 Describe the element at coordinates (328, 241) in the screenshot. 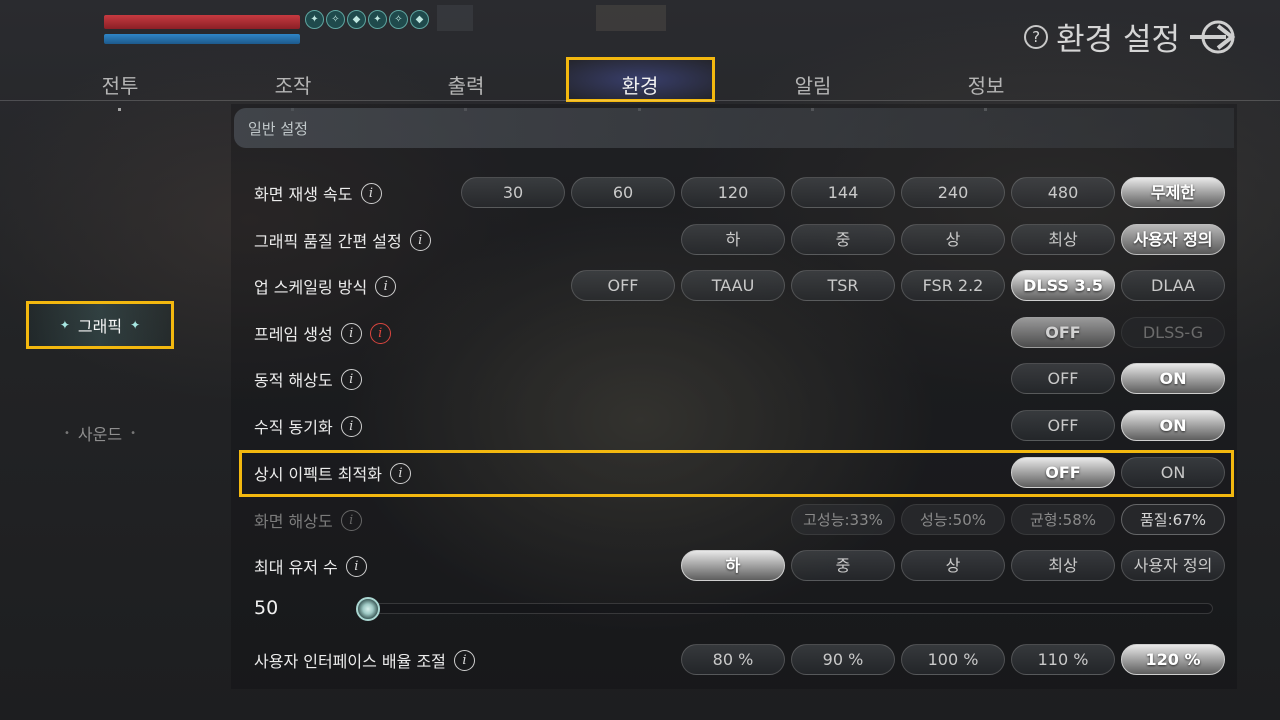

I see `row-label-text: 그래픽 품질 간편 설정` at that location.